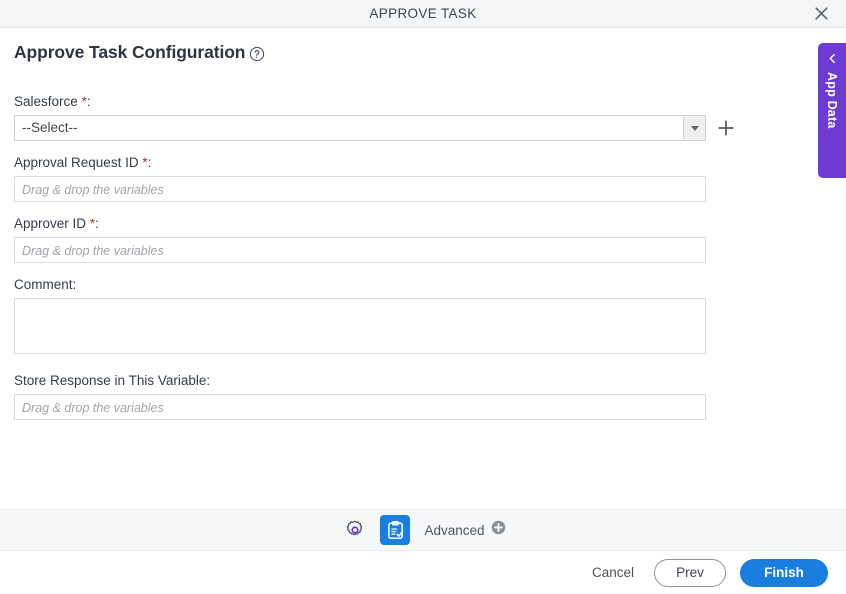  Describe the element at coordinates (690, 572) in the screenshot. I see `prev-button: Prev` at that location.